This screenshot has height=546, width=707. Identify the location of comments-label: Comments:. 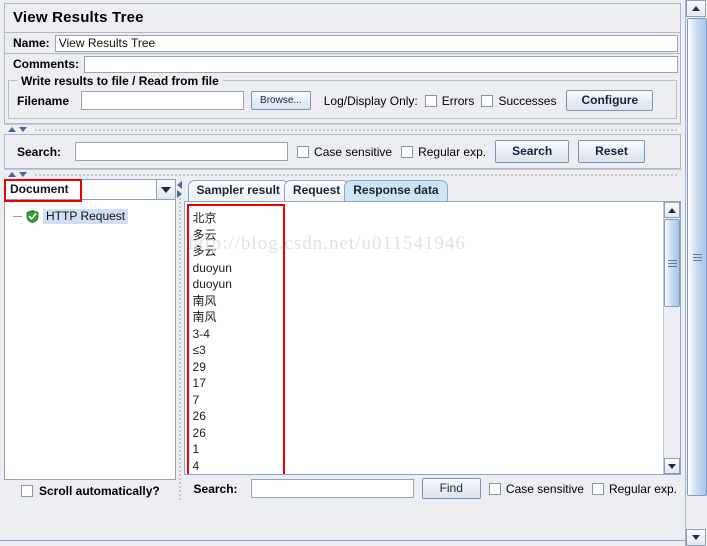
(46, 64).